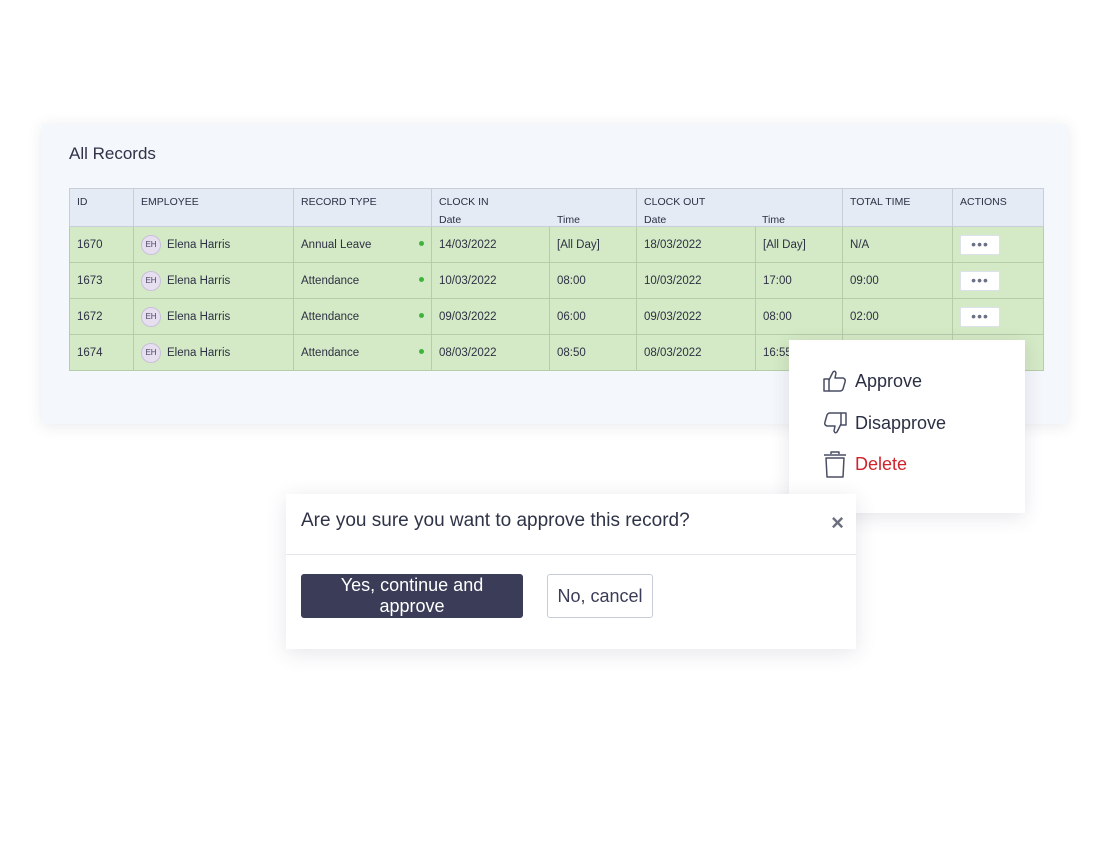 This screenshot has height=852, width=1110. What do you see at coordinates (837, 523) in the screenshot?
I see `close-icon: ×` at bounding box center [837, 523].